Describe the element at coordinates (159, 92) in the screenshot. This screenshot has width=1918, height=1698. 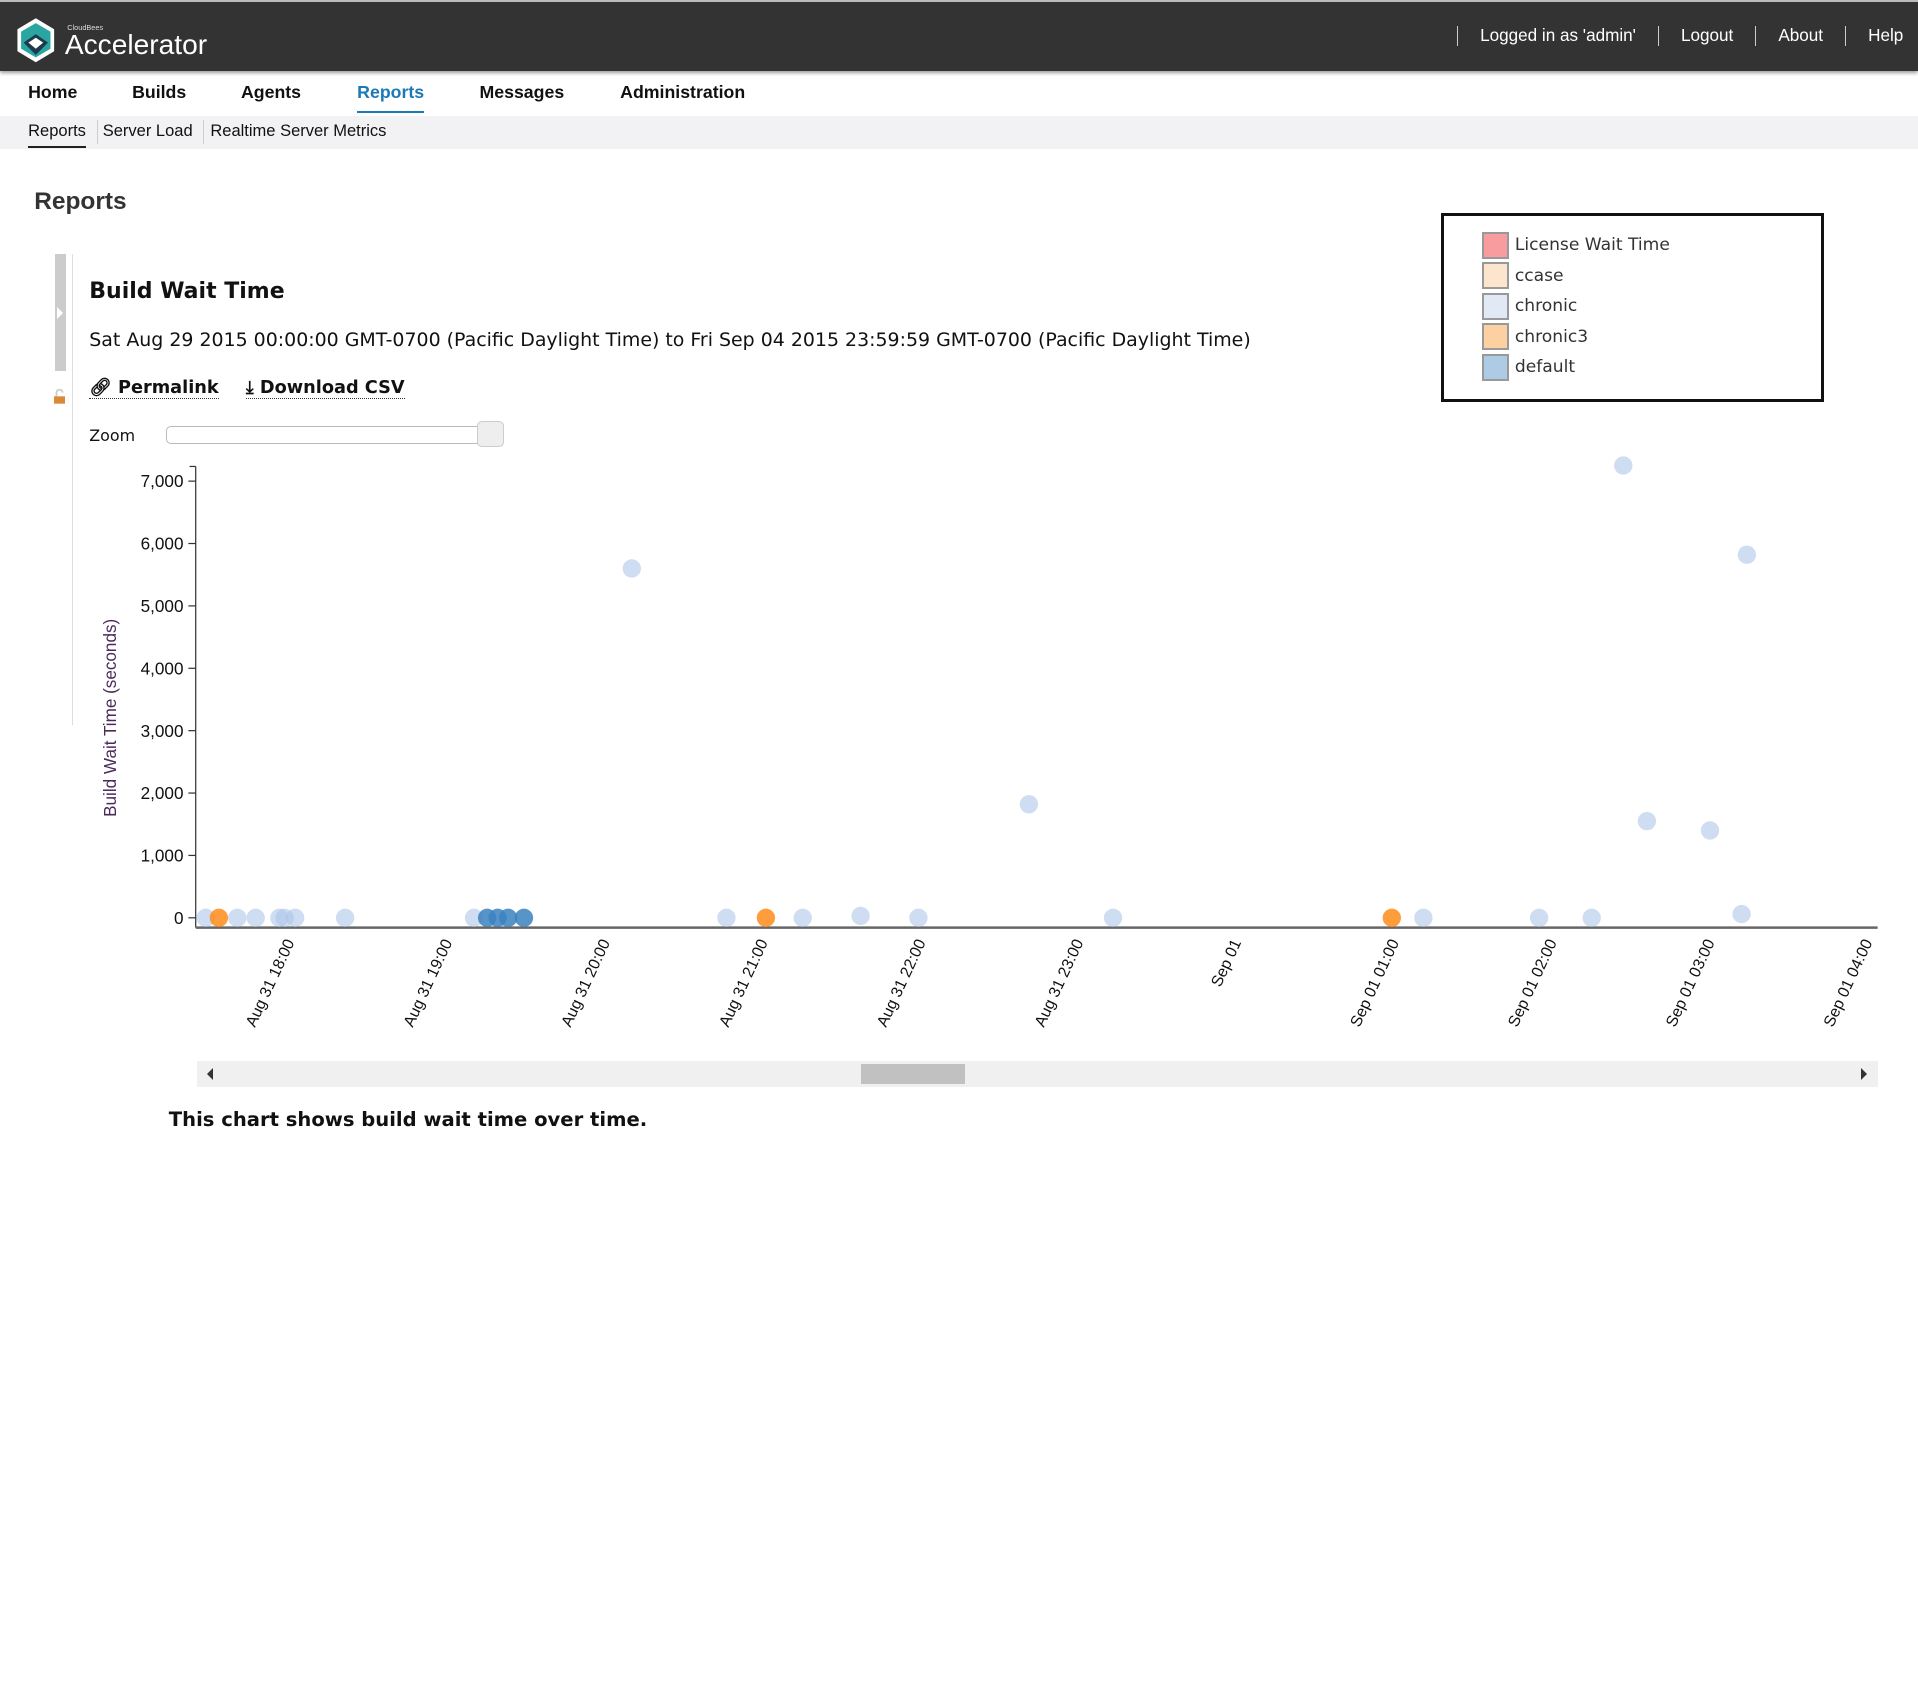
I see `nav-builds: Builds` at that location.